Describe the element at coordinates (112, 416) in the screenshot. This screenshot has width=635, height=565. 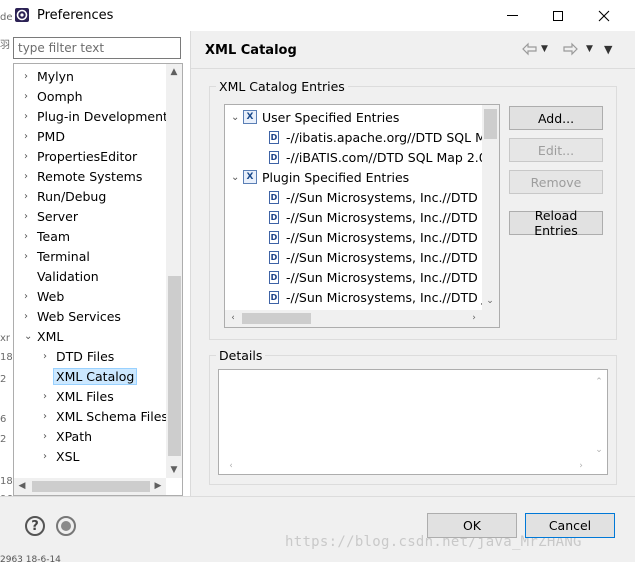
I see `tree-item-label: XML Schema Files` at that location.